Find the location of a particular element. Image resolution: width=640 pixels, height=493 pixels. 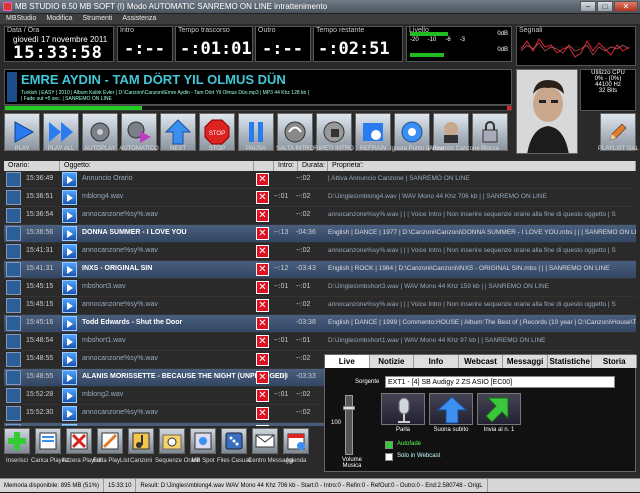

inserisci-button is located at coordinates (17, 441).